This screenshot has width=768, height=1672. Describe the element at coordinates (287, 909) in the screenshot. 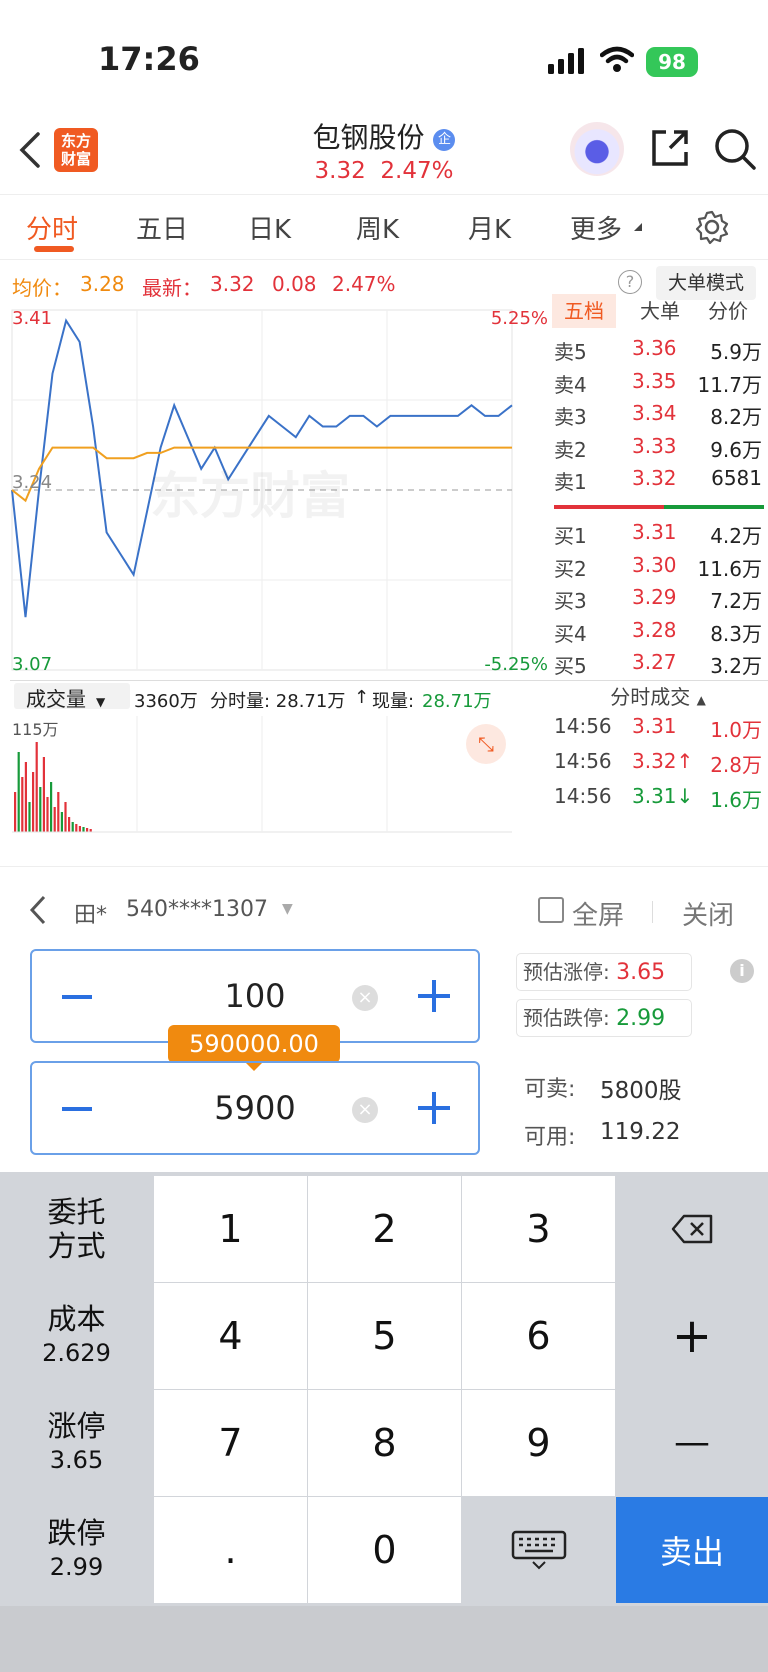

I see `account-dropdown-icon: ▼` at that location.